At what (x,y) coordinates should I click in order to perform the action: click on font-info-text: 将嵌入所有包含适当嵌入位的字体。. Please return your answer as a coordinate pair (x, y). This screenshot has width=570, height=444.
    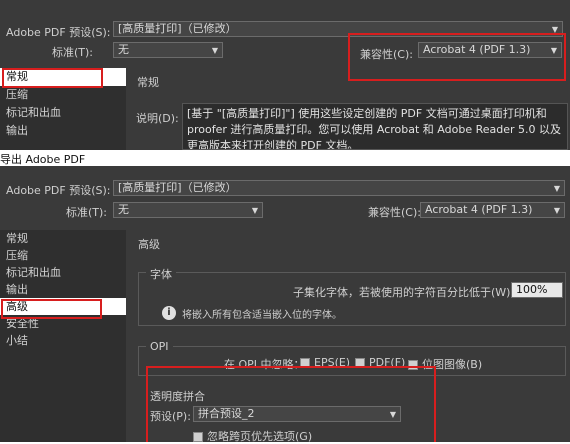
    Looking at the image, I should click on (262, 315).